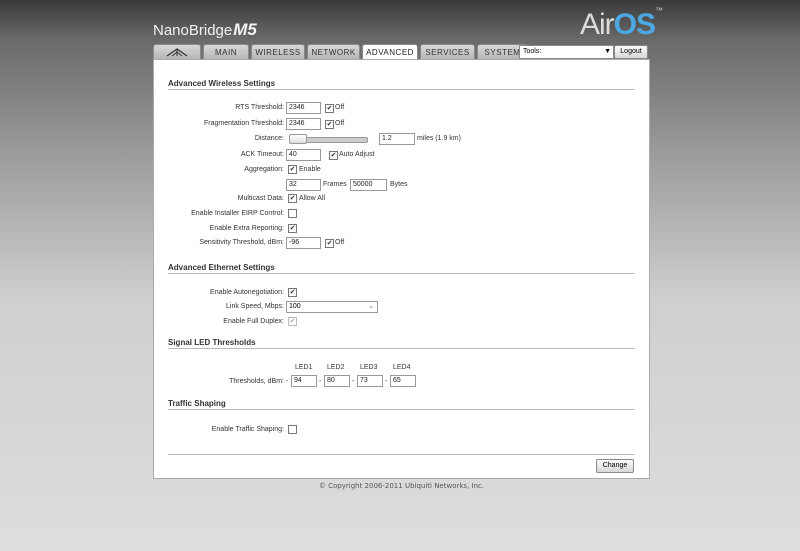 This screenshot has width=800, height=551. I want to click on distance-slider-handle, so click(298, 139).